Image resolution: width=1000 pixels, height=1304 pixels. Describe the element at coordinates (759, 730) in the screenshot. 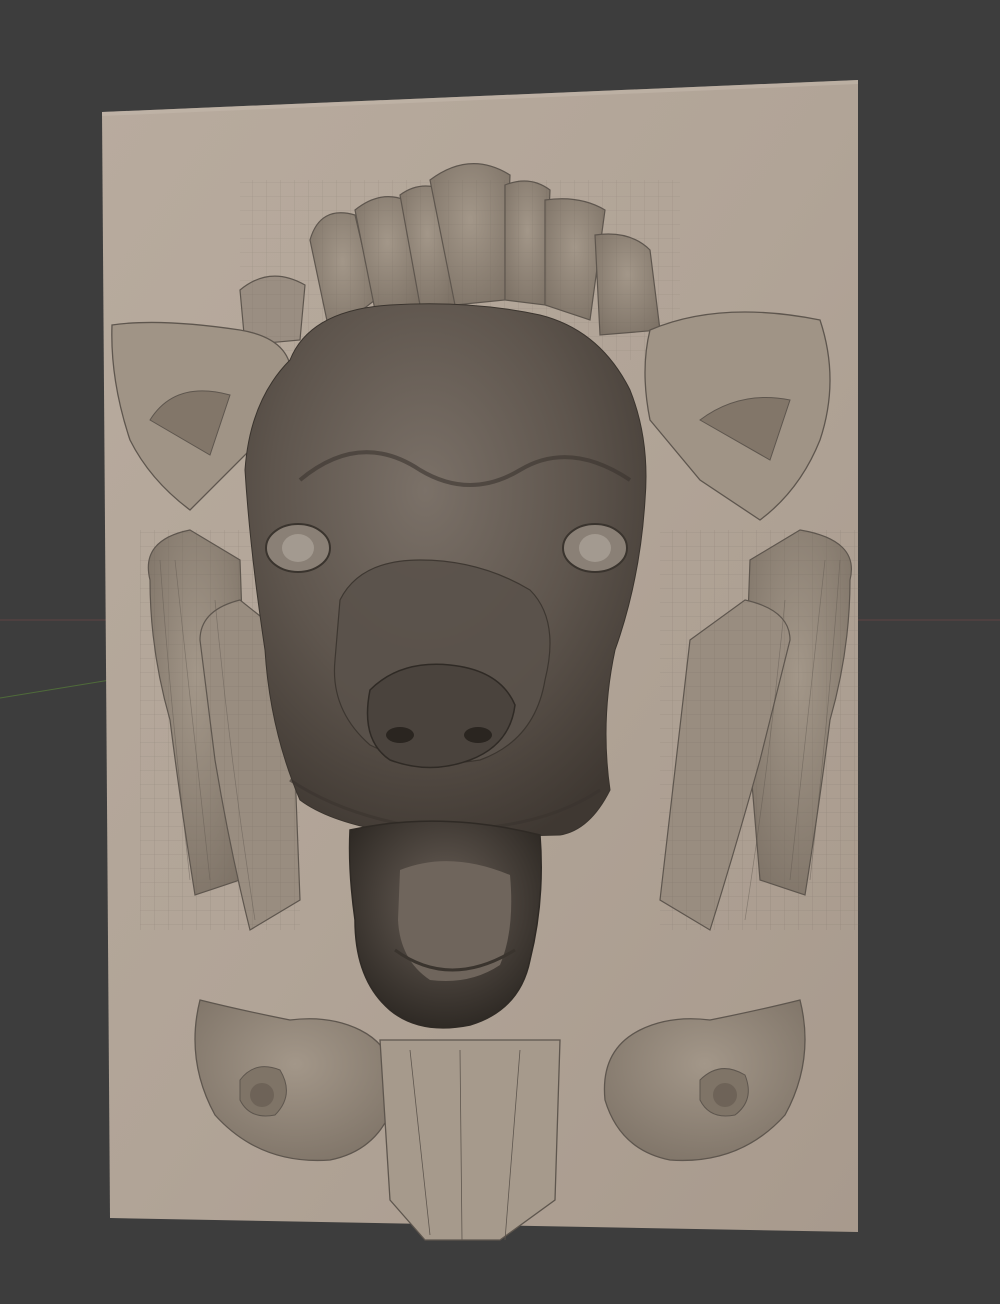

I see `side-mane-right` at that location.